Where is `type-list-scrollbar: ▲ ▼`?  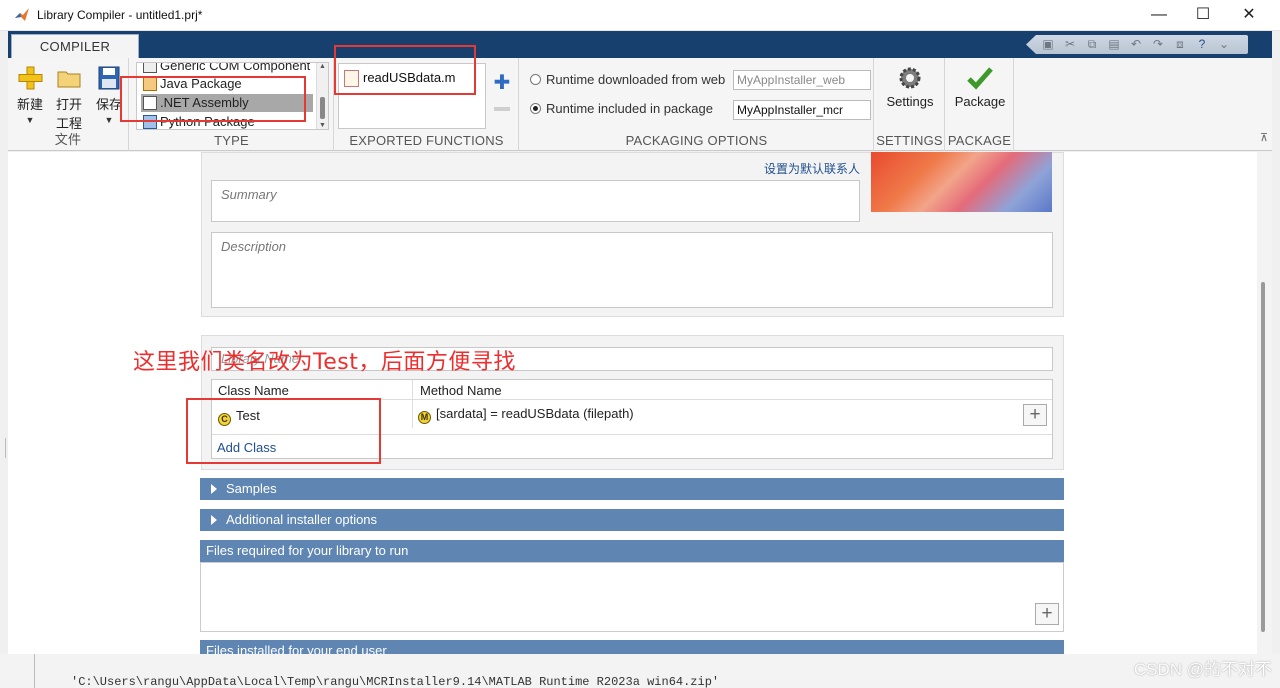 type-list-scrollbar: ▲ ▼ is located at coordinates (322, 96).